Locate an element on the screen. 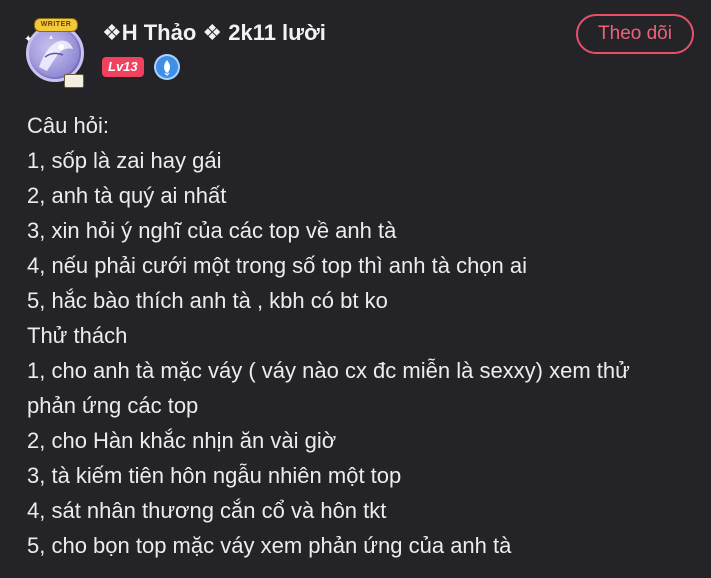 The height and width of the screenshot is (578, 711). post-line: 2, anh tà quý ai nhất is located at coordinates (127, 195).